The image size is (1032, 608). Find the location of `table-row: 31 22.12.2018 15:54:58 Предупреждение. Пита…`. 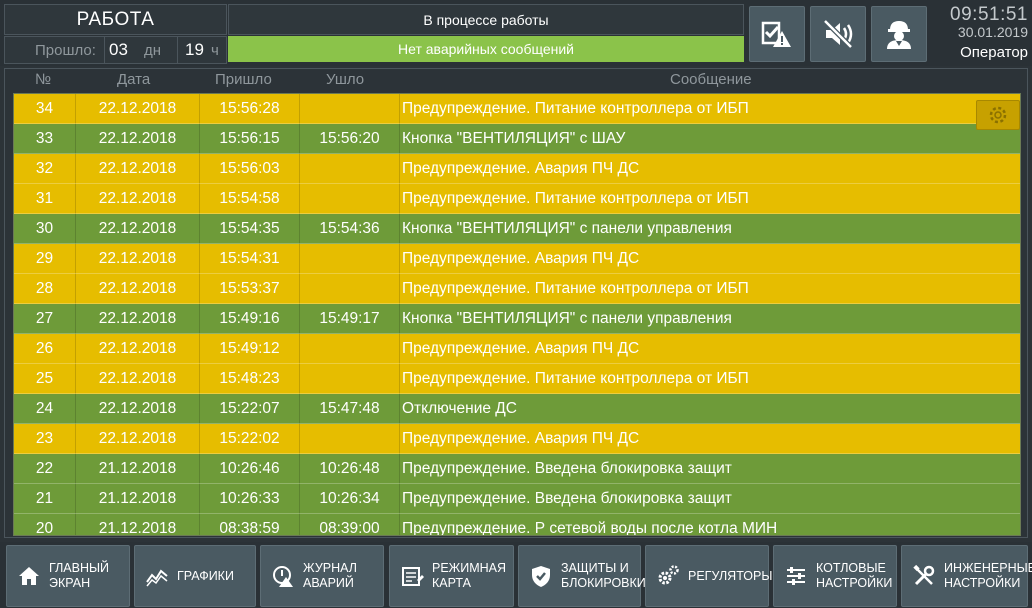

table-row: 31 22.12.2018 15:54:58 Предупреждение. Пита… is located at coordinates (517, 199).